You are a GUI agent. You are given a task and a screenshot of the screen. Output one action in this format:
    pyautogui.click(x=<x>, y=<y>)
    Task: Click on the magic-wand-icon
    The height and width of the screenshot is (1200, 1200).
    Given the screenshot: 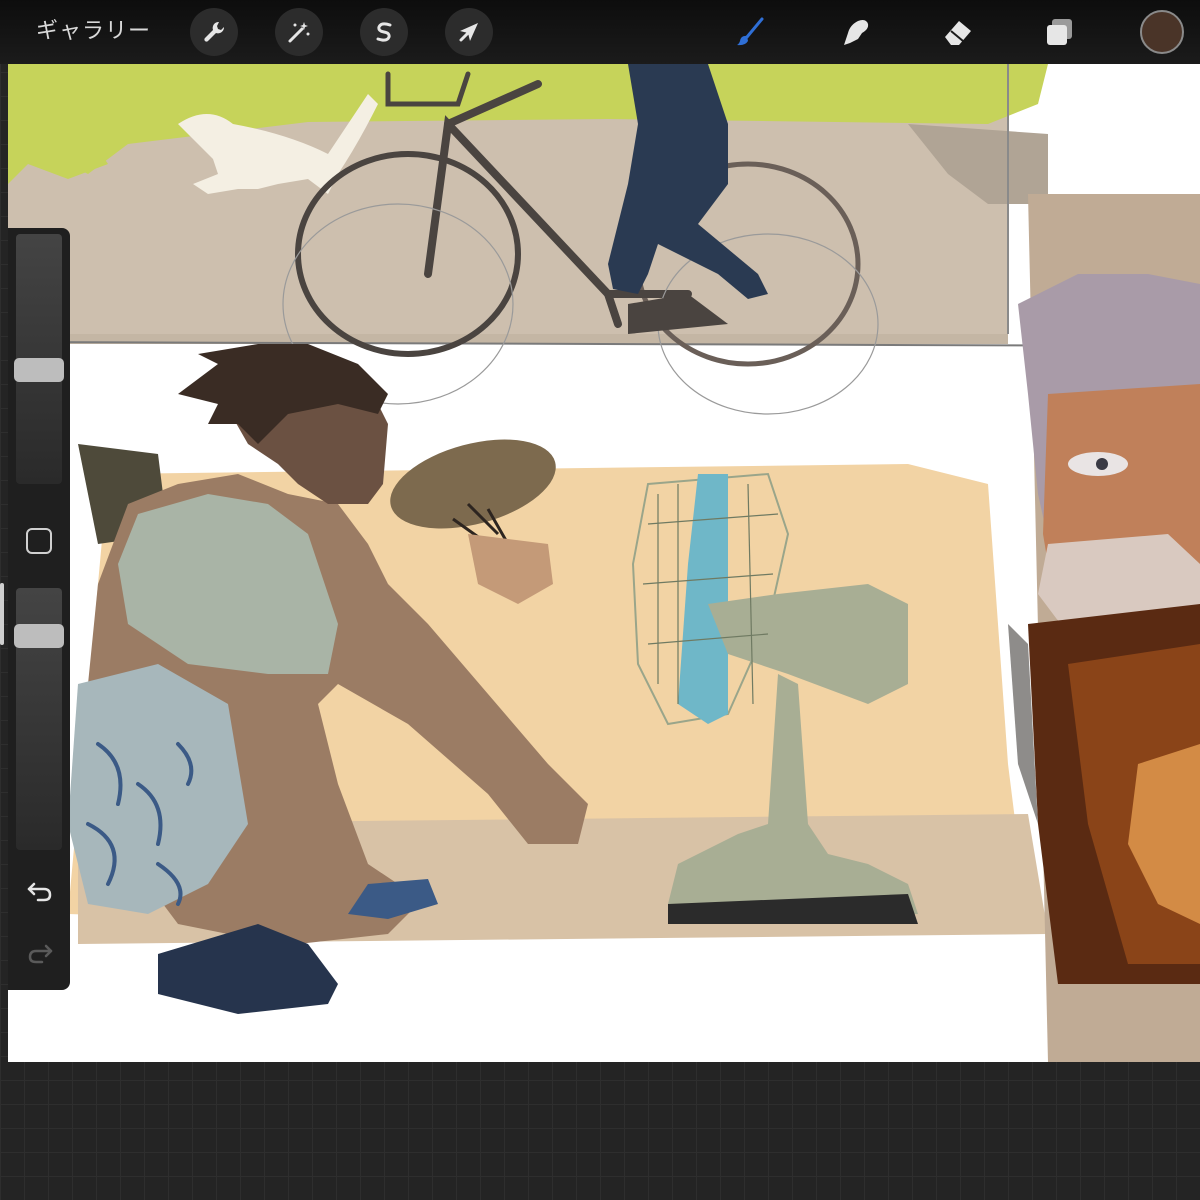 What is the action you would take?
    pyautogui.click(x=299, y=32)
    